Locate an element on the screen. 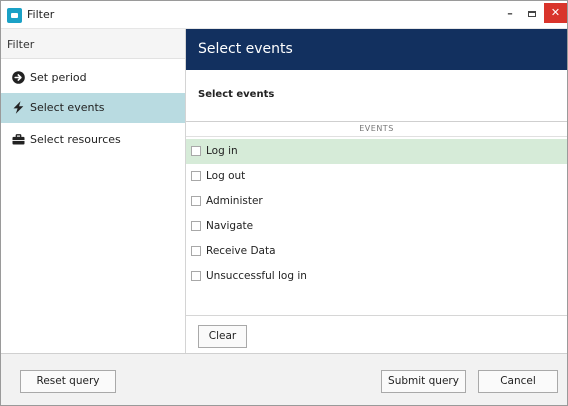 This screenshot has height=406, width=568. submit-query-button: Submit query is located at coordinates (423, 381).